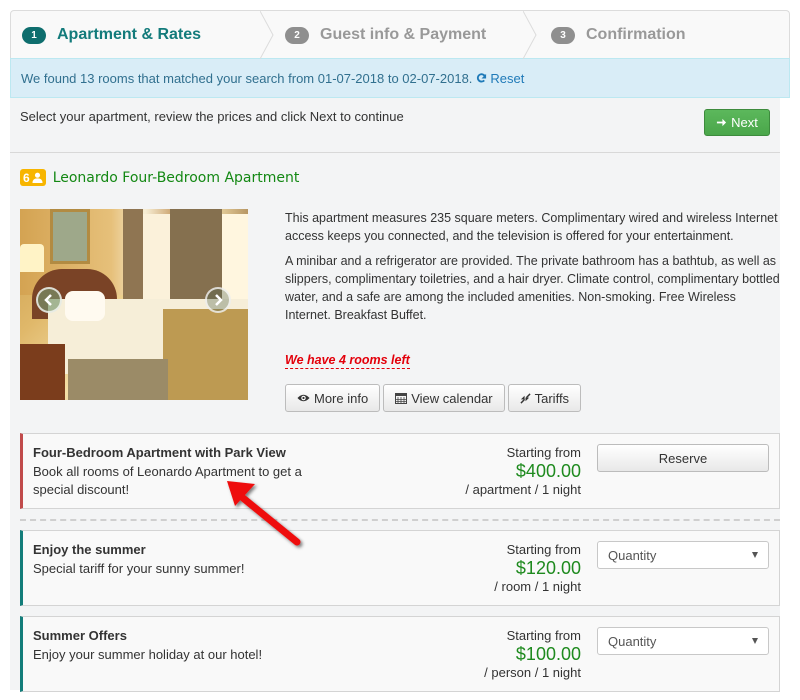 The width and height of the screenshot is (800, 700). What do you see at coordinates (347, 361) in the screenshot?
I see `rooms-left-notice: We have 4 rooms left` at bounding box center [347, 361].